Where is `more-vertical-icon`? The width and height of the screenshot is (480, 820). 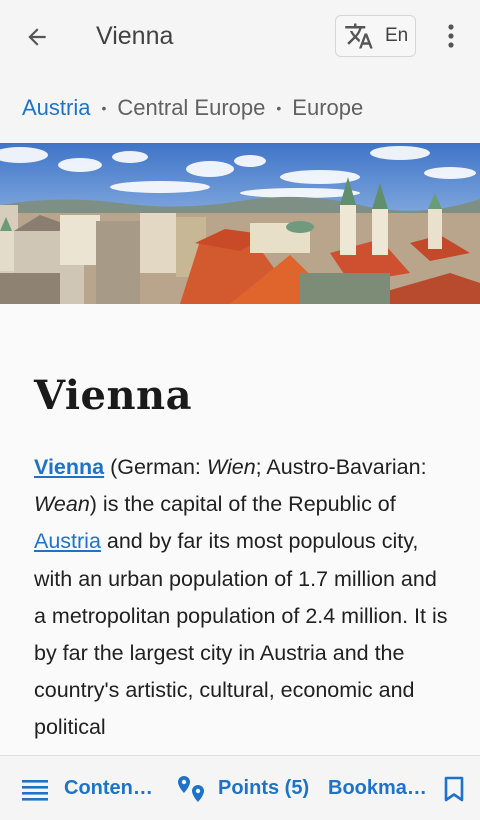
more-vertical-icon is located at coordinates (451, 36).